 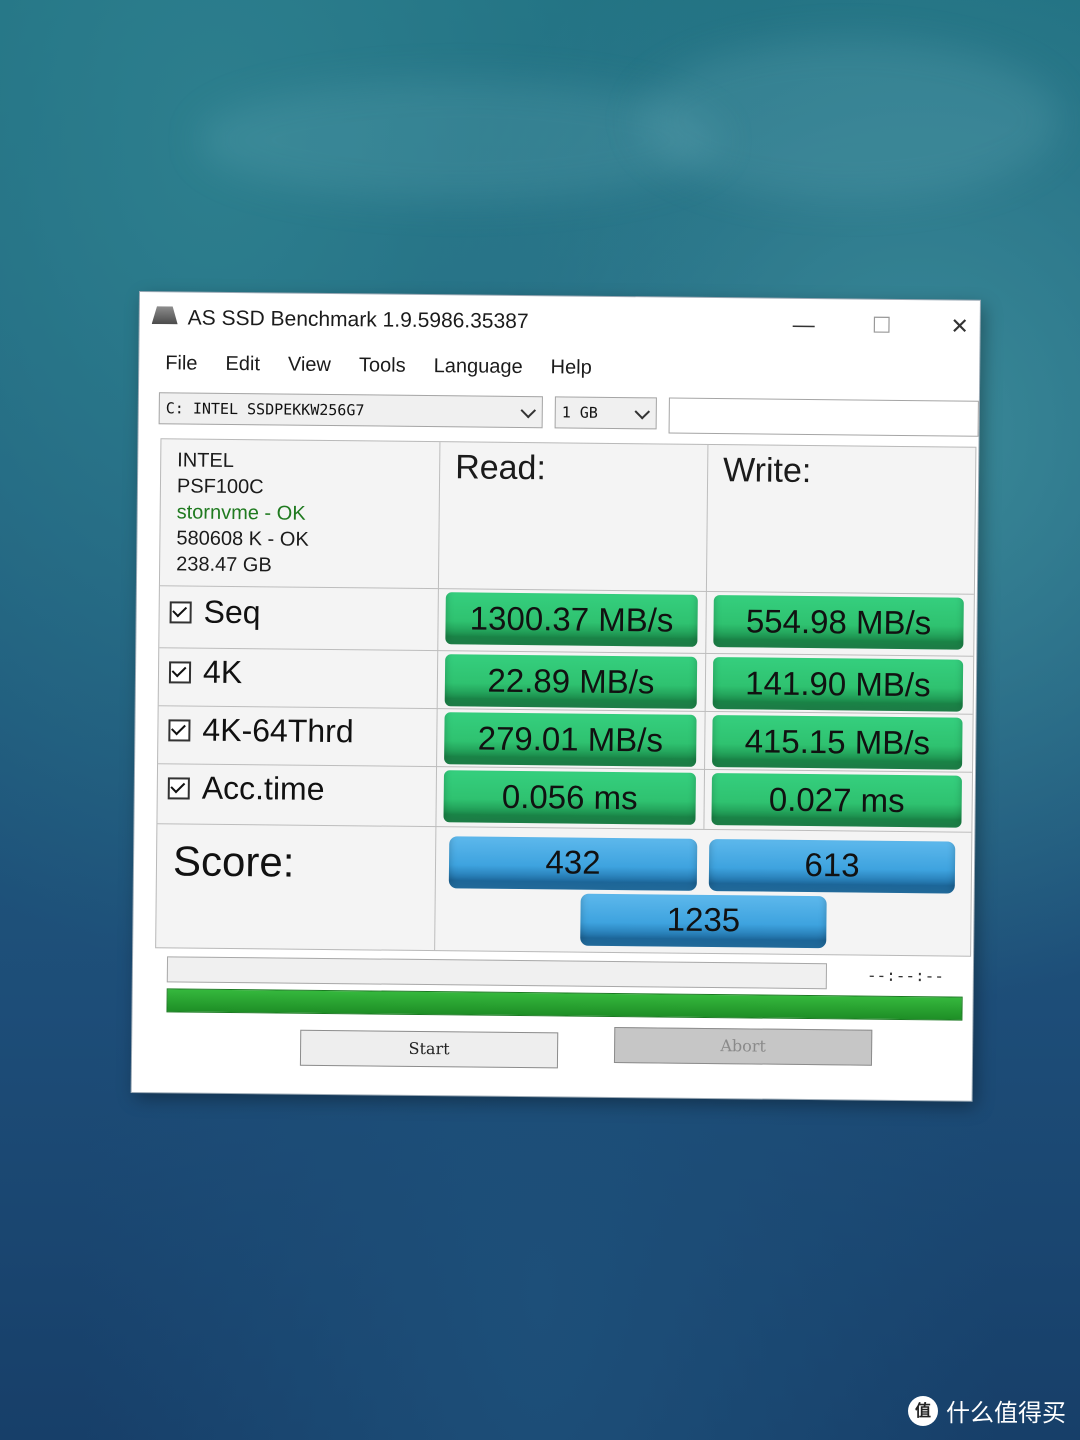 What do you see at coordinates (838, 622) in the screenshot?
I see `seq-write-result: 554.98 MB/s` at bounding box center [838, 622].